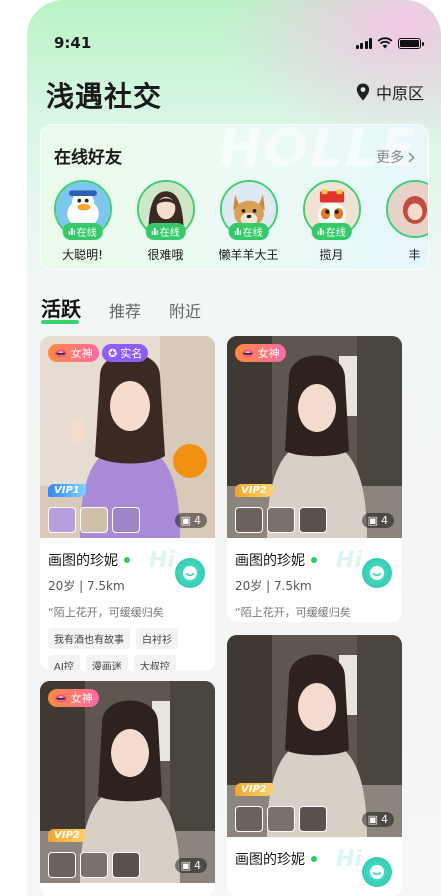 This screenshot has width=441, height=896. I want to click on interest-tag: 我有酒也有故事, so click(89, 638).